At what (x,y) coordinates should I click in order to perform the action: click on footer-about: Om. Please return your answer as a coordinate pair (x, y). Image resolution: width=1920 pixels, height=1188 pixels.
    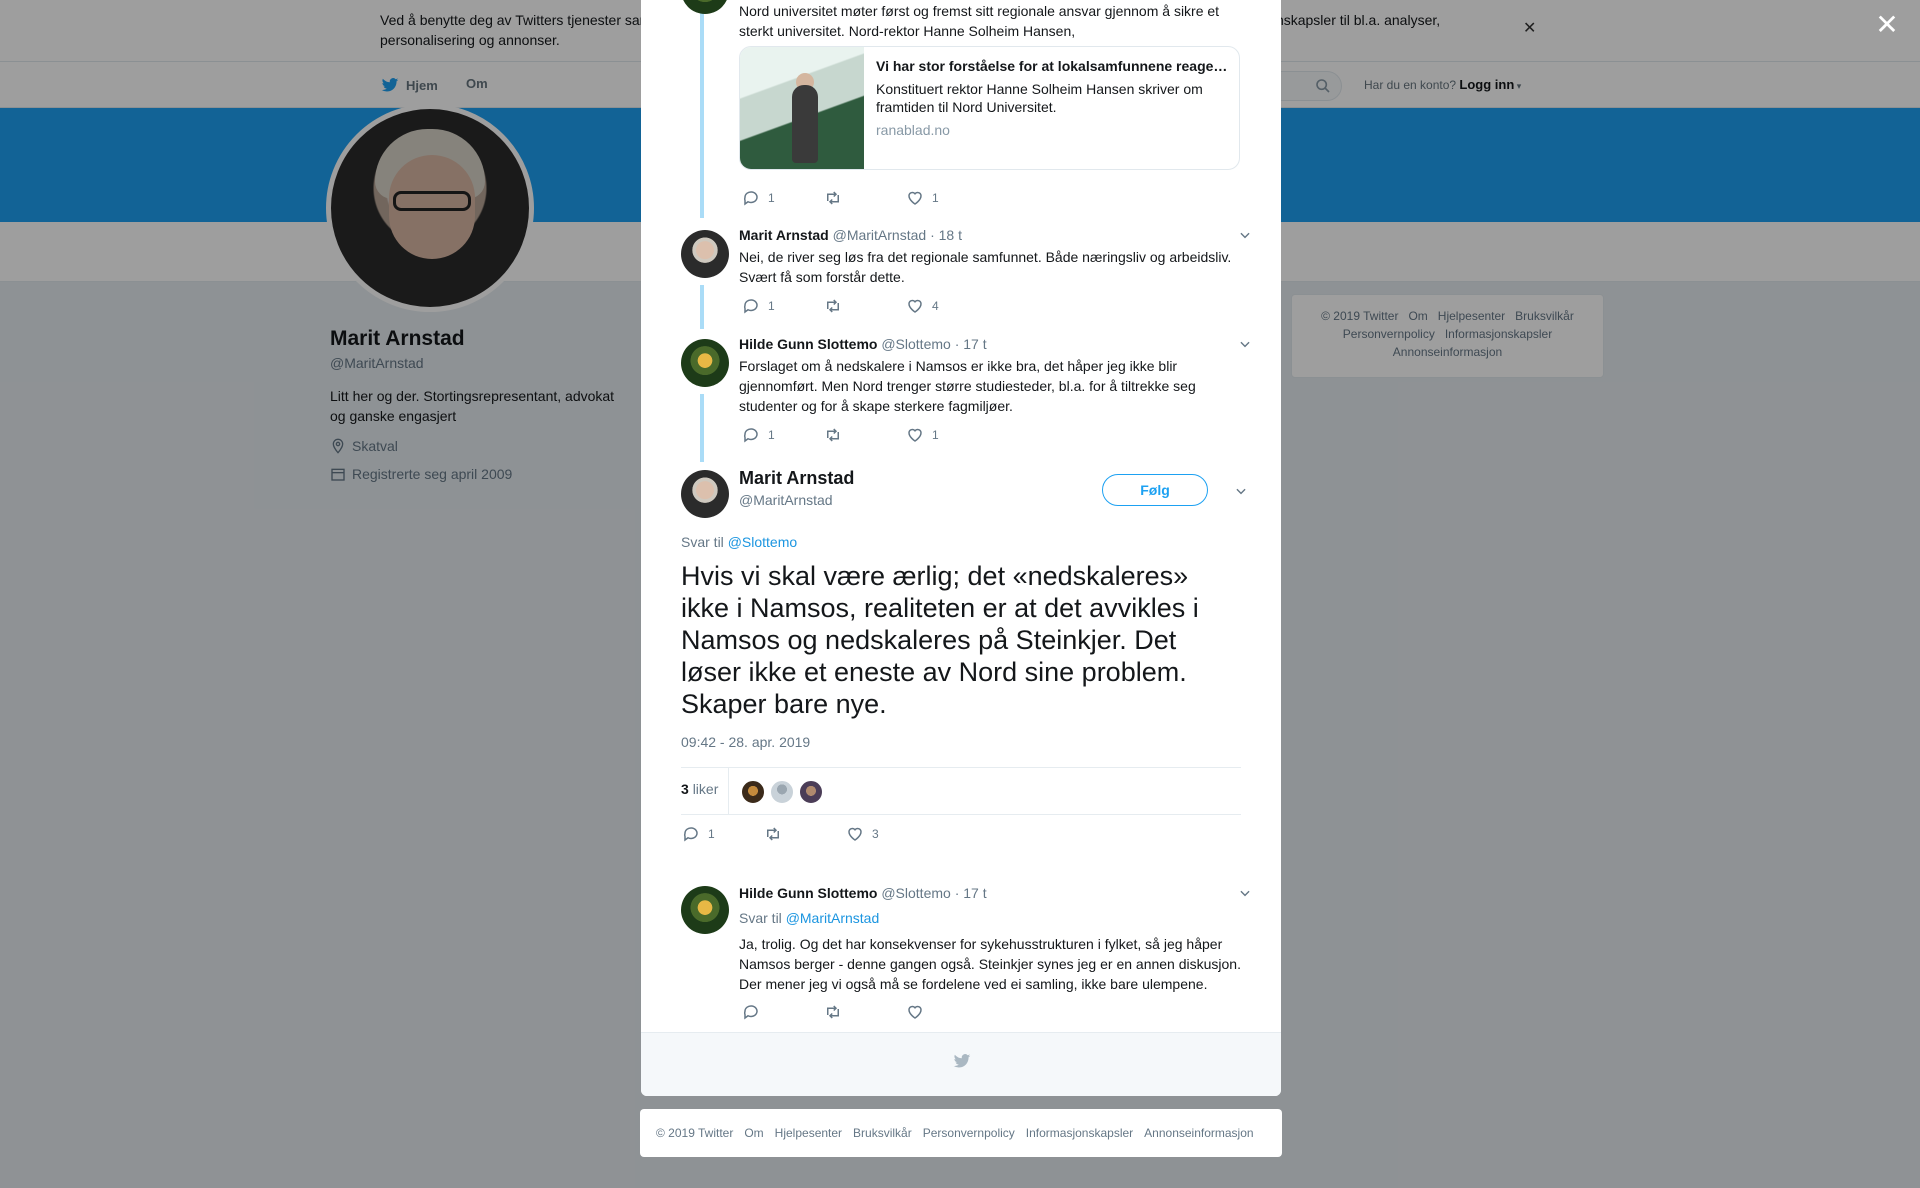
    Looking at the image, I should click on (753, 1133).